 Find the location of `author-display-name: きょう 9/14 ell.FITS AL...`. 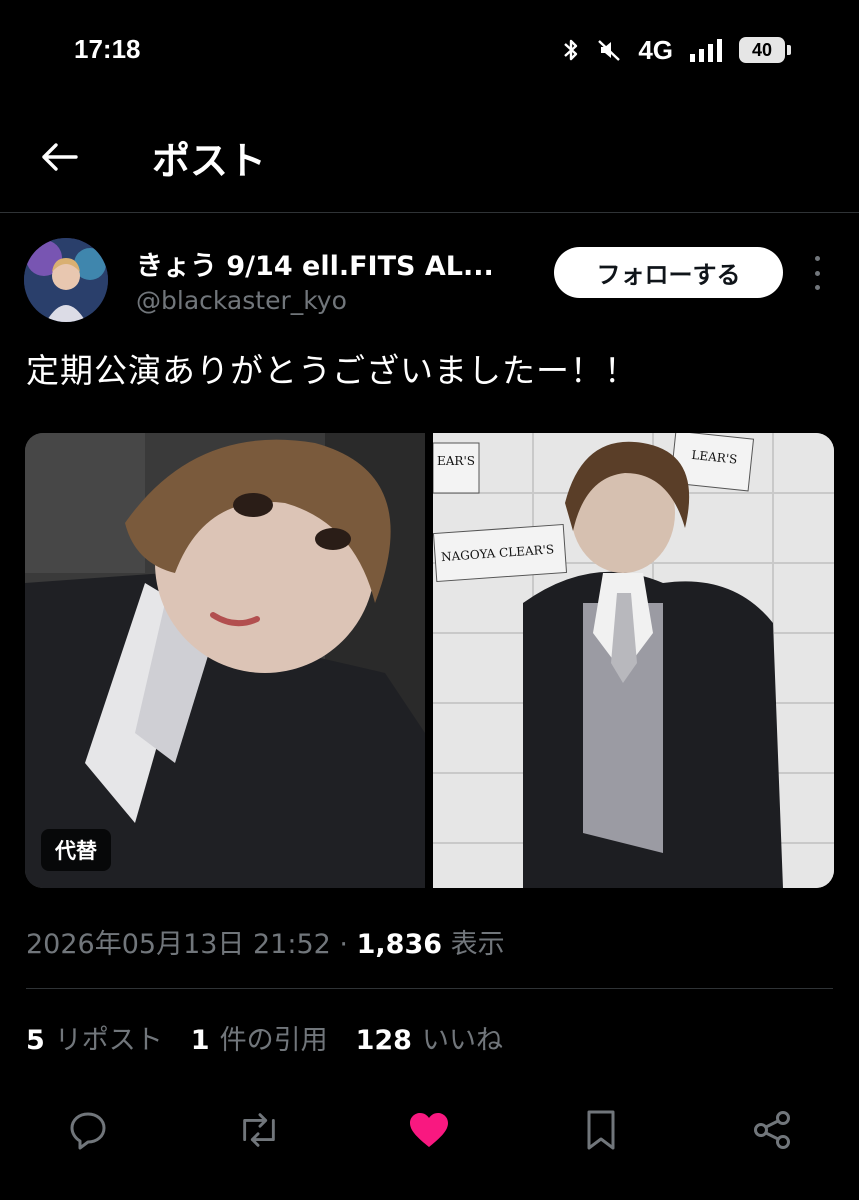

author-display-name: きょう 9/14 ell.FITS AL... is located at coordinates (315, 263).